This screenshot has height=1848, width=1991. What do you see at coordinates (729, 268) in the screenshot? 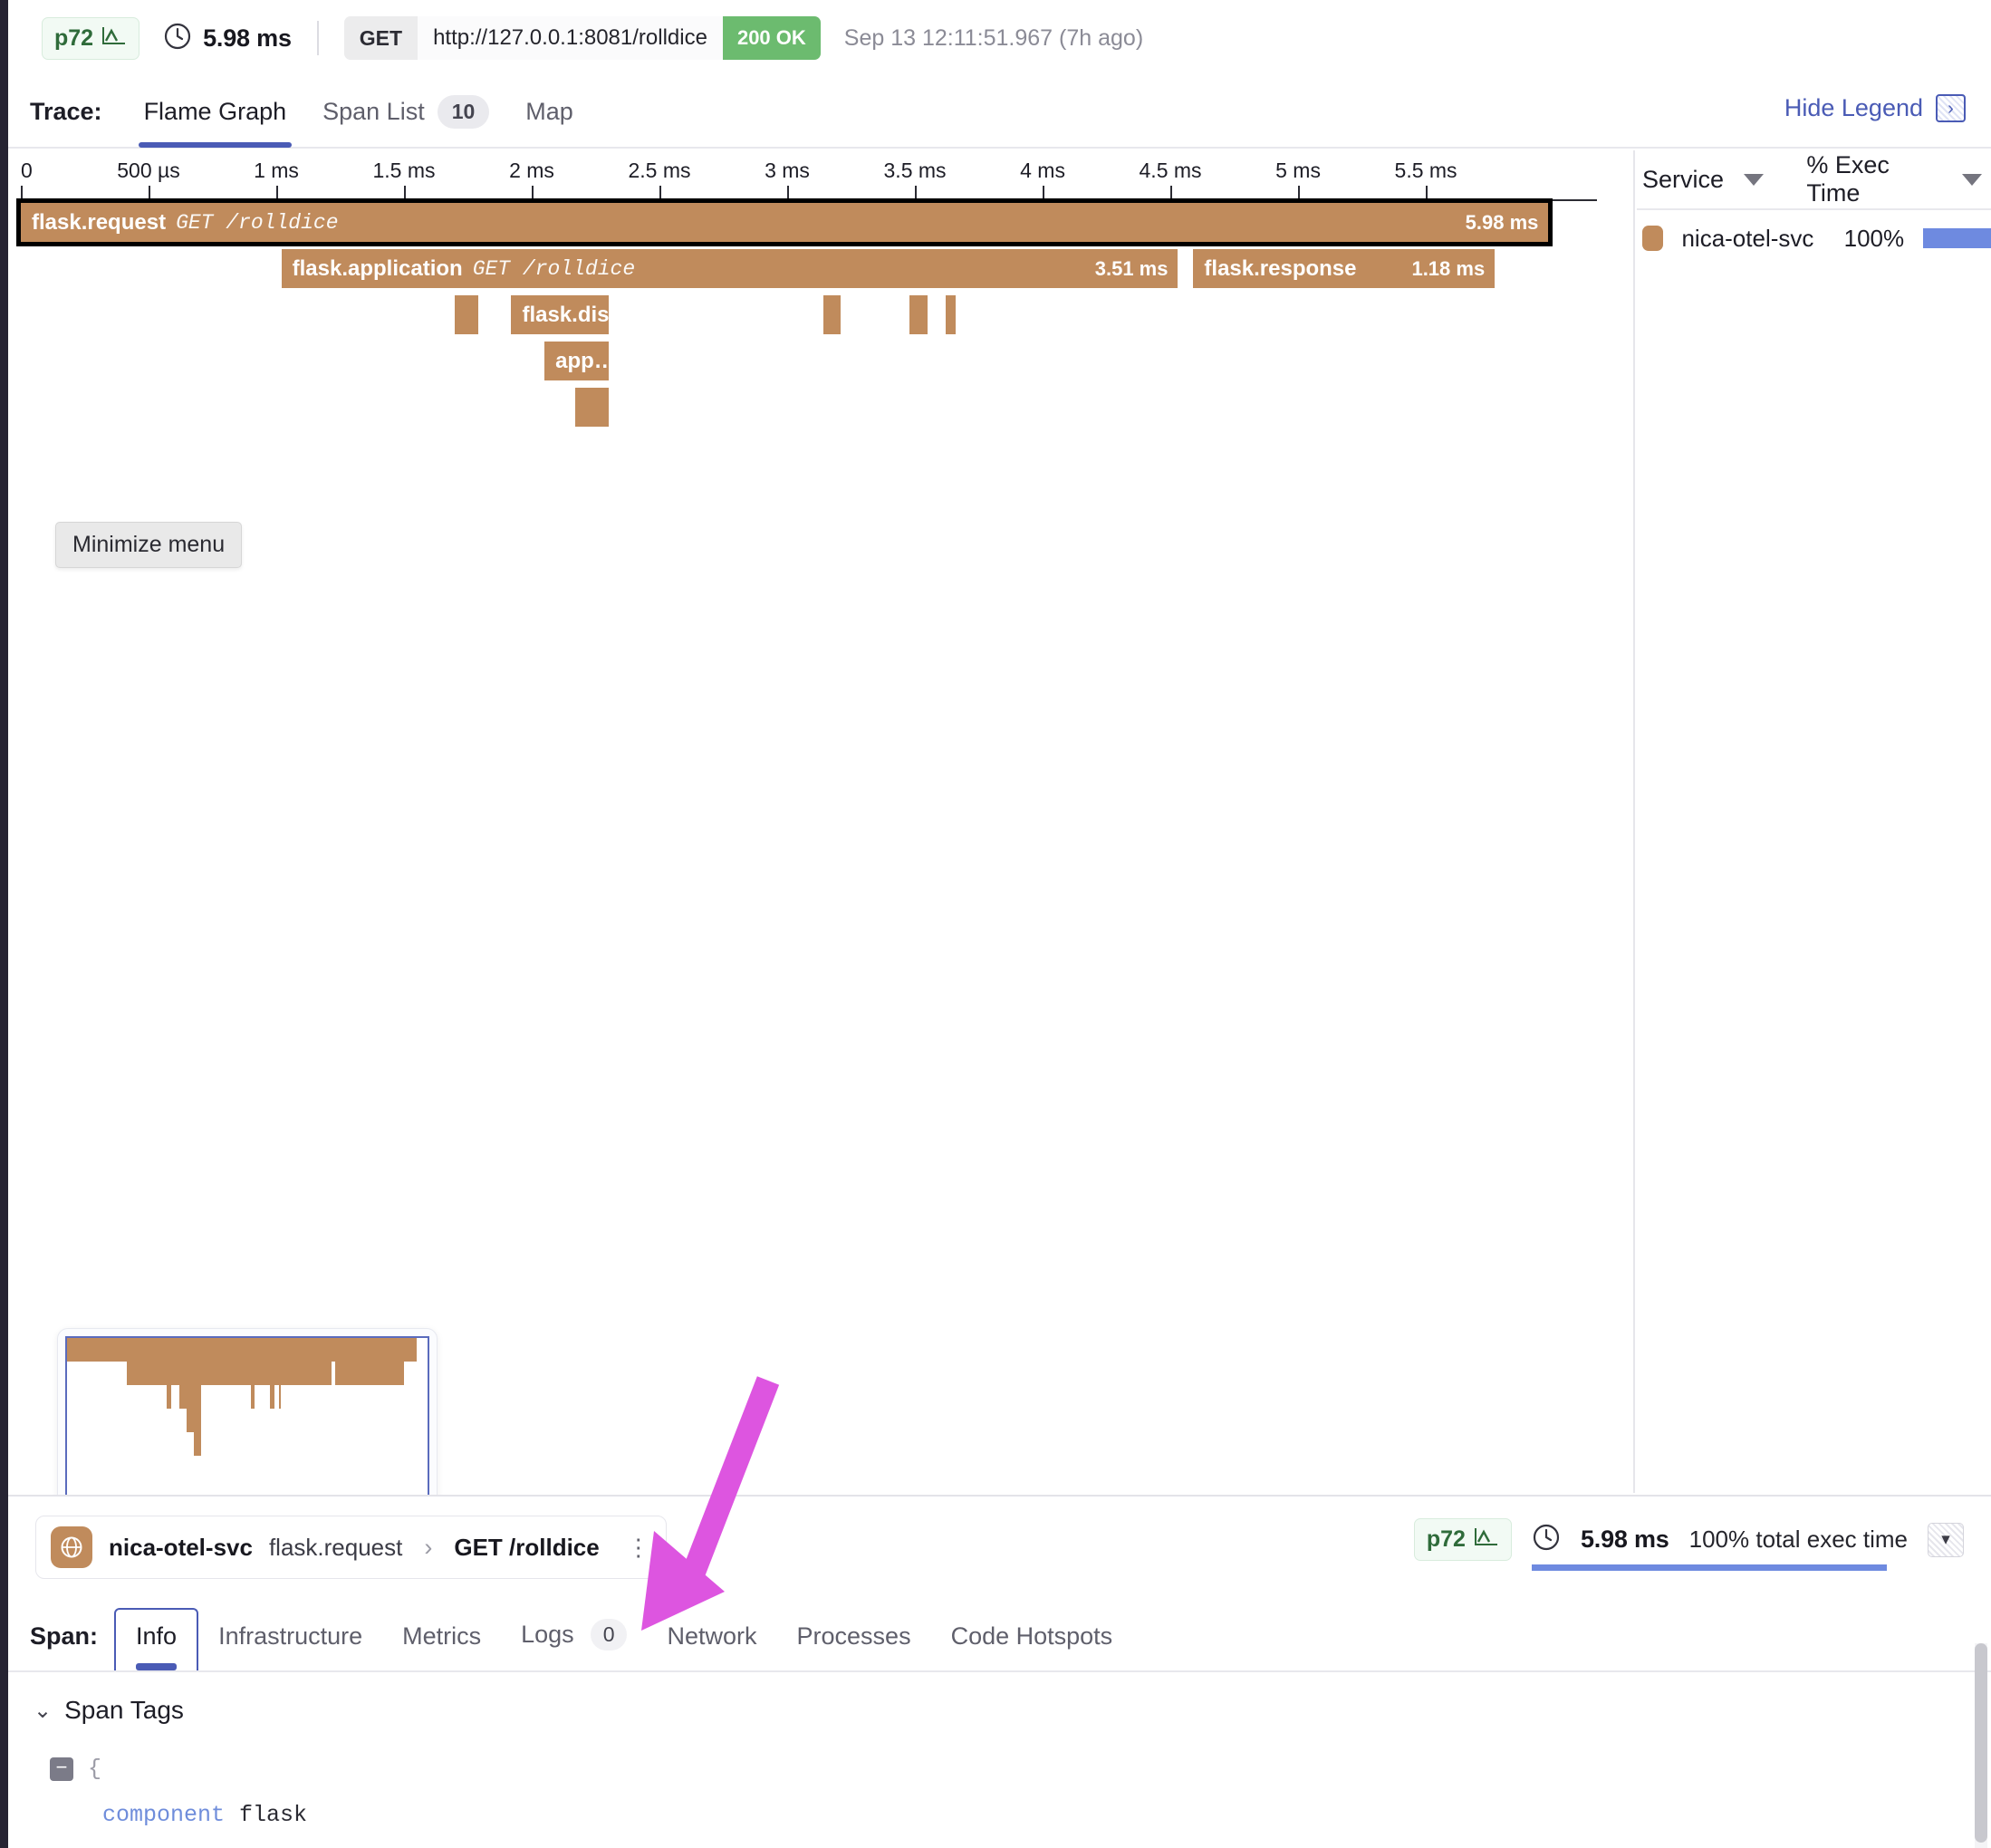
I see `flame-bar: flask.application GET /rolldice 3.51 ms` at bounding box center [729, 268].